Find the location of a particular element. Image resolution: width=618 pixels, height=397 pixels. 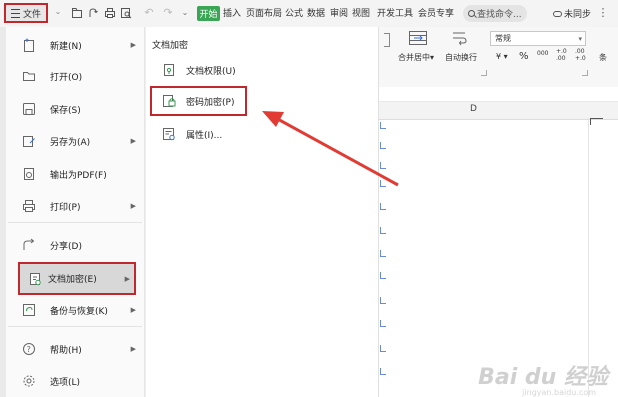

cell-corner-mark is located at coordinates (596, 121).